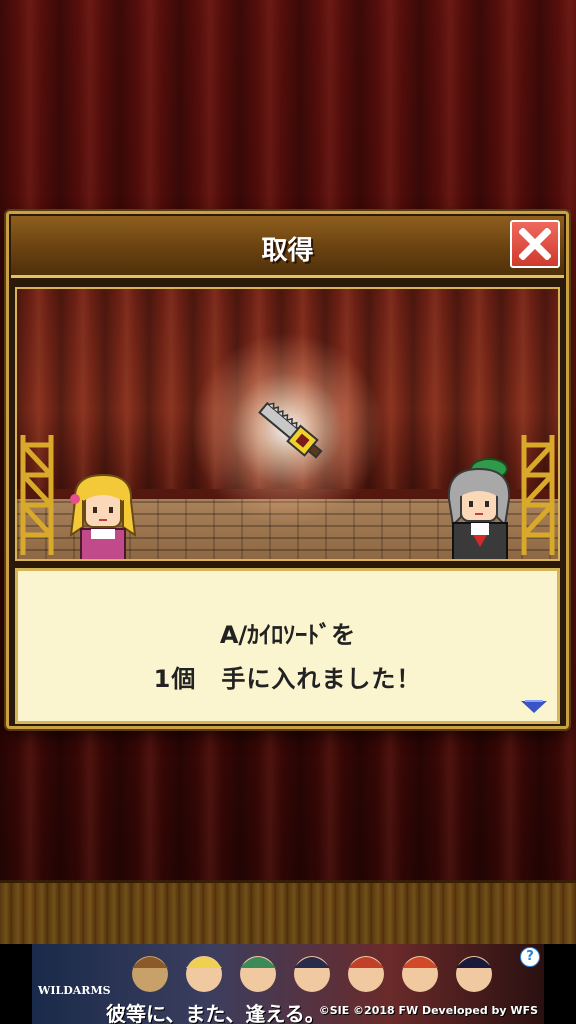 The width and height of the screenshot is (576, 1024). Describe the element at coordinates (215, 1013) in the screenshot. I see `ad-tagline: 彼等に、また、逢える。` at that location.